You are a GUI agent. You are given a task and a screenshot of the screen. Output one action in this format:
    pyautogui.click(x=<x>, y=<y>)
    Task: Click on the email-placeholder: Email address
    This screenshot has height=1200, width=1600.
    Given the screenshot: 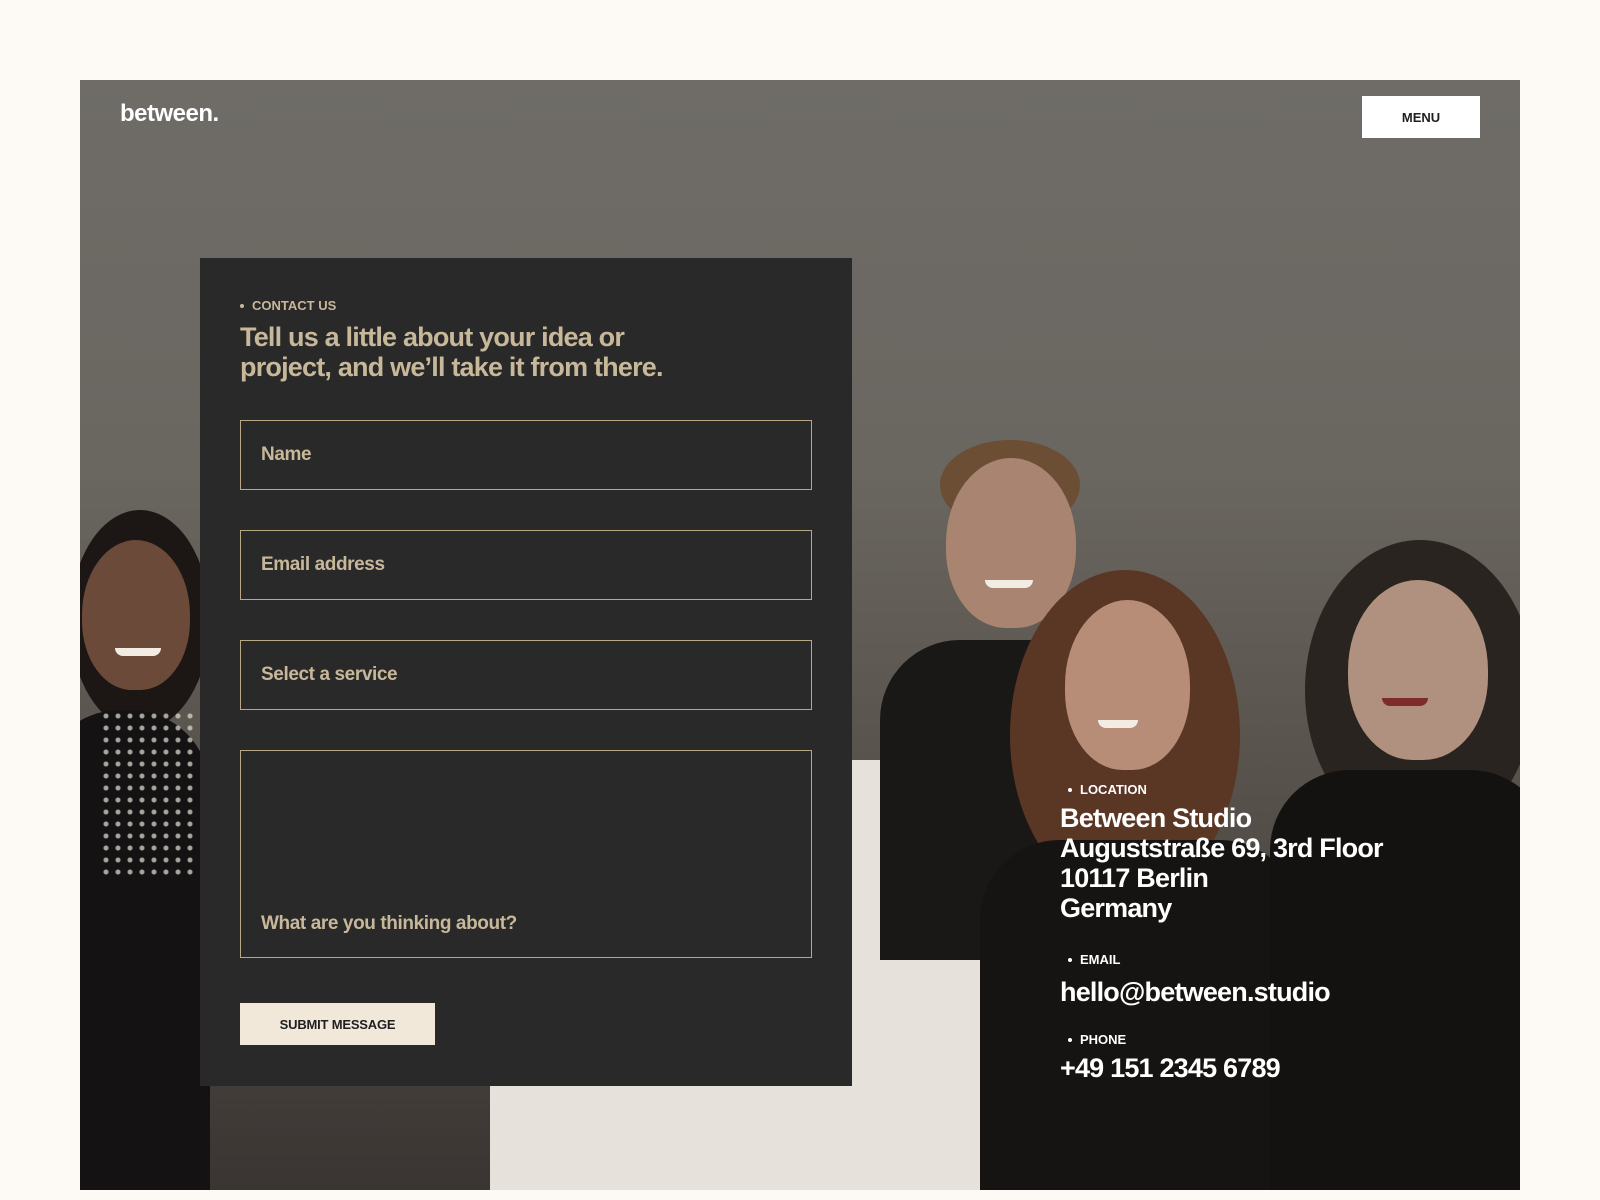 What is the action you would take?
    pyautogui.click(x=323, y=564)
    